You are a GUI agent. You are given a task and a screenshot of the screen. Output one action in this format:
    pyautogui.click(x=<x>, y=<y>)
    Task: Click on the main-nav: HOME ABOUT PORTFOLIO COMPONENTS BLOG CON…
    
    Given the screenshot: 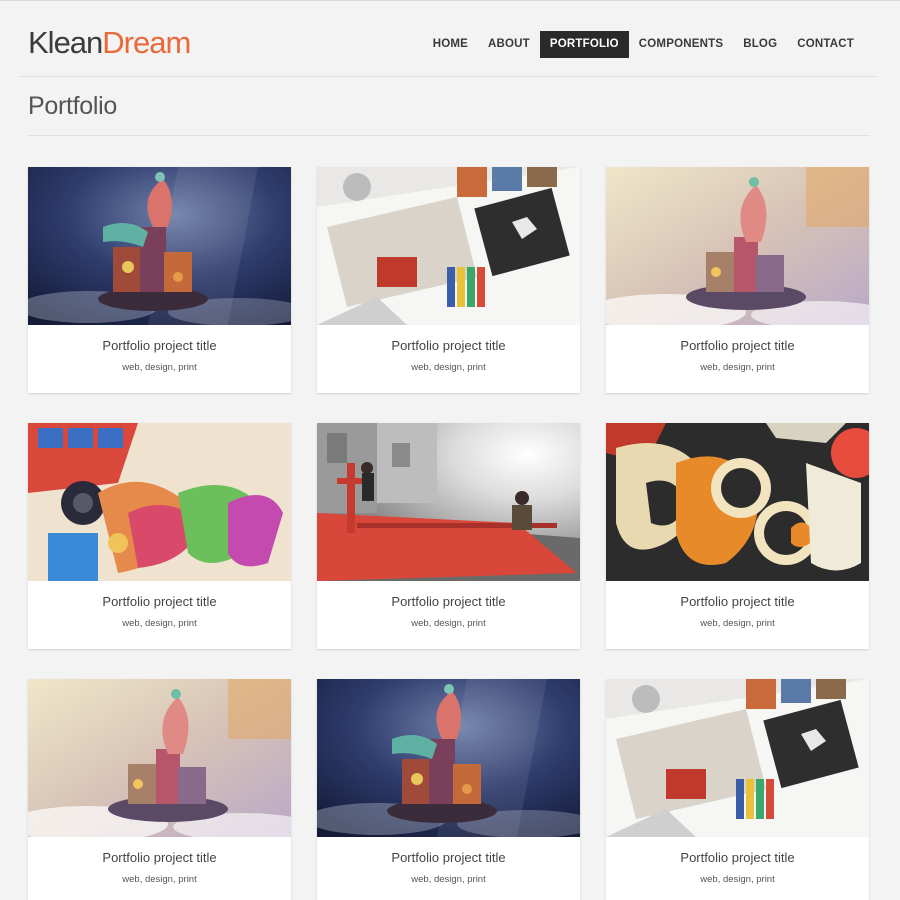 What is the action you would take?
    pyautogui.click(x=643, y=44)
    